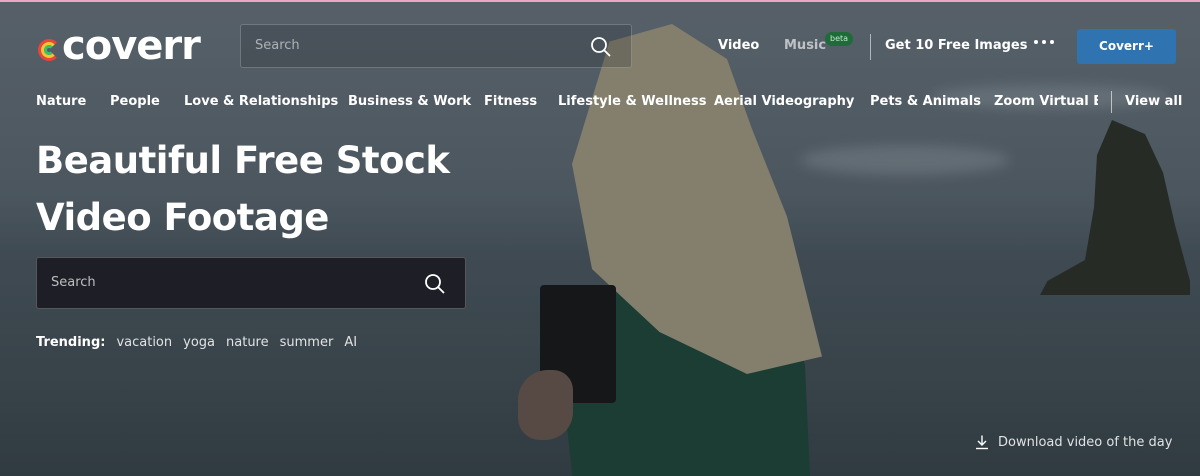 Image resolution: width=1200 pixels, height=476 pixels. I want to click on nav-music: Music, so click(805, 45).